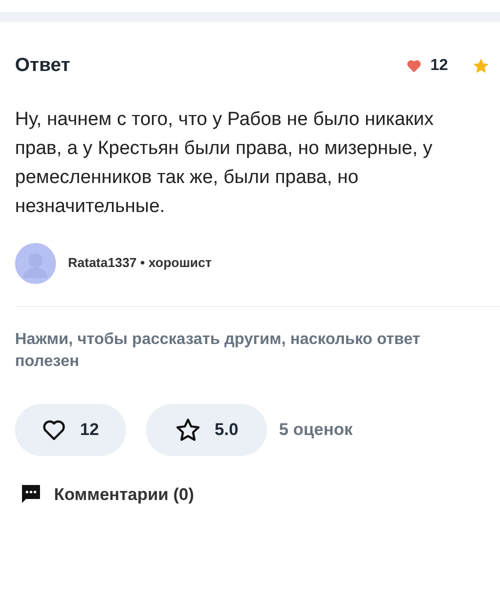 The height and width of the screenshot is (590, 500). Describe the element at coordinates (218, 340) in the screenshot. I see `feedback-prompt: Нажми, чтобы рассказать другим, насколько ответ` at that location.